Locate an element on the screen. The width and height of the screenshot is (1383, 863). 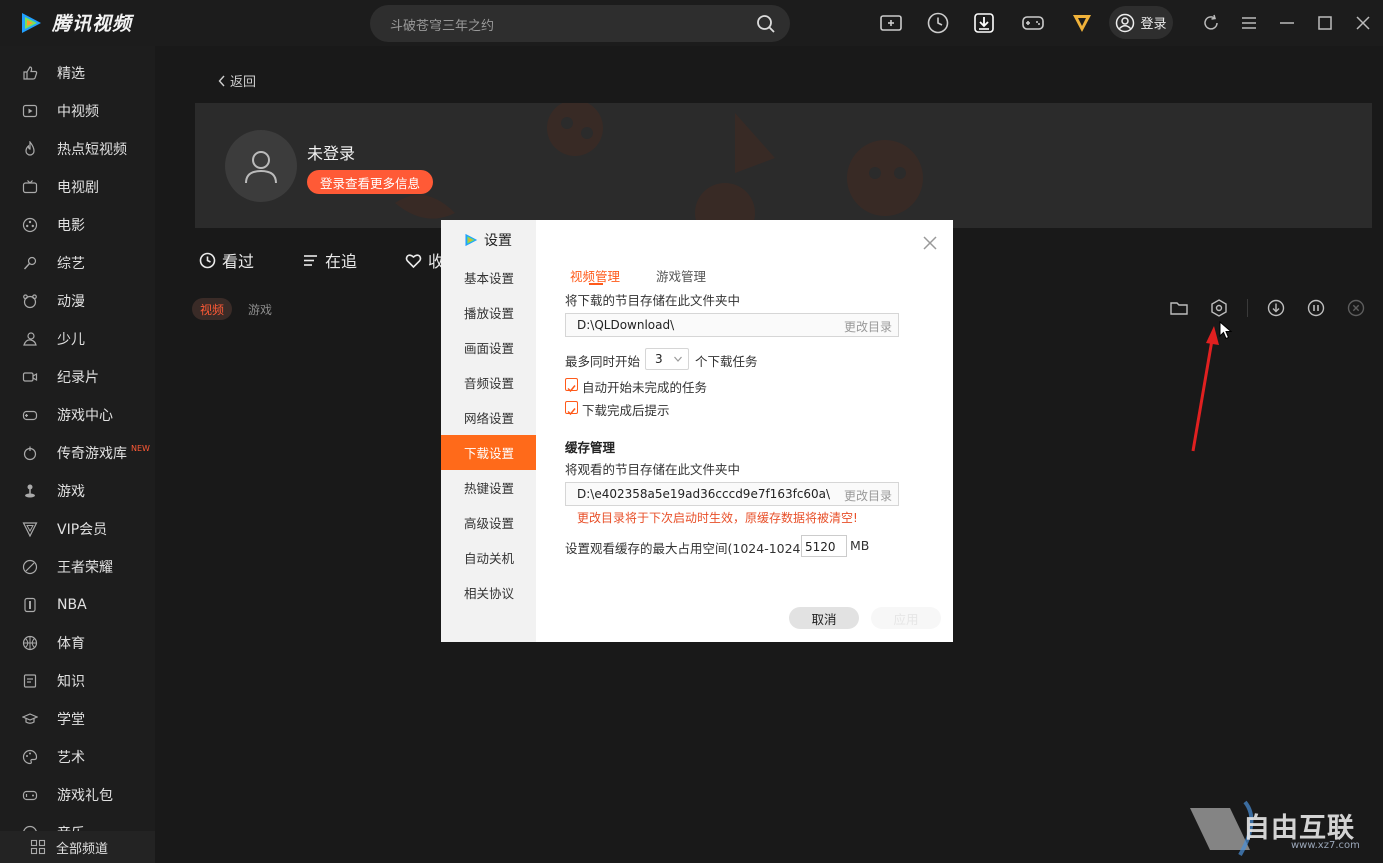
grid-icon is located at coordinates (38, 847).